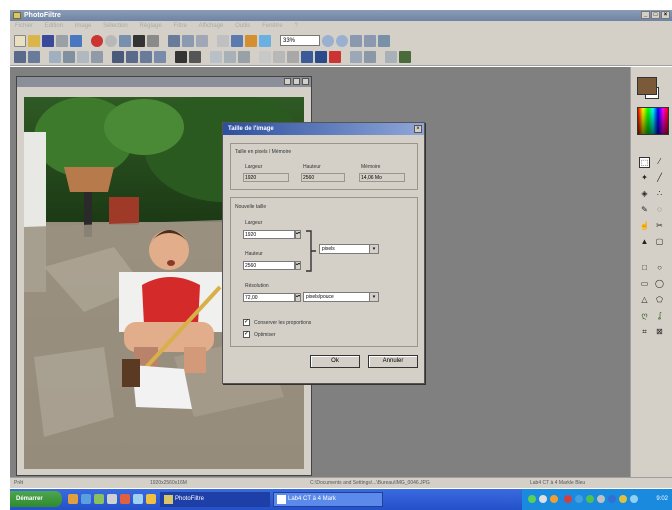 This screenshot has width=672, height=510. What do you see at coordinates (349, 249) in the screenshot?
I see `unit-select: pixels ▾` at bounding box center [349, 249].